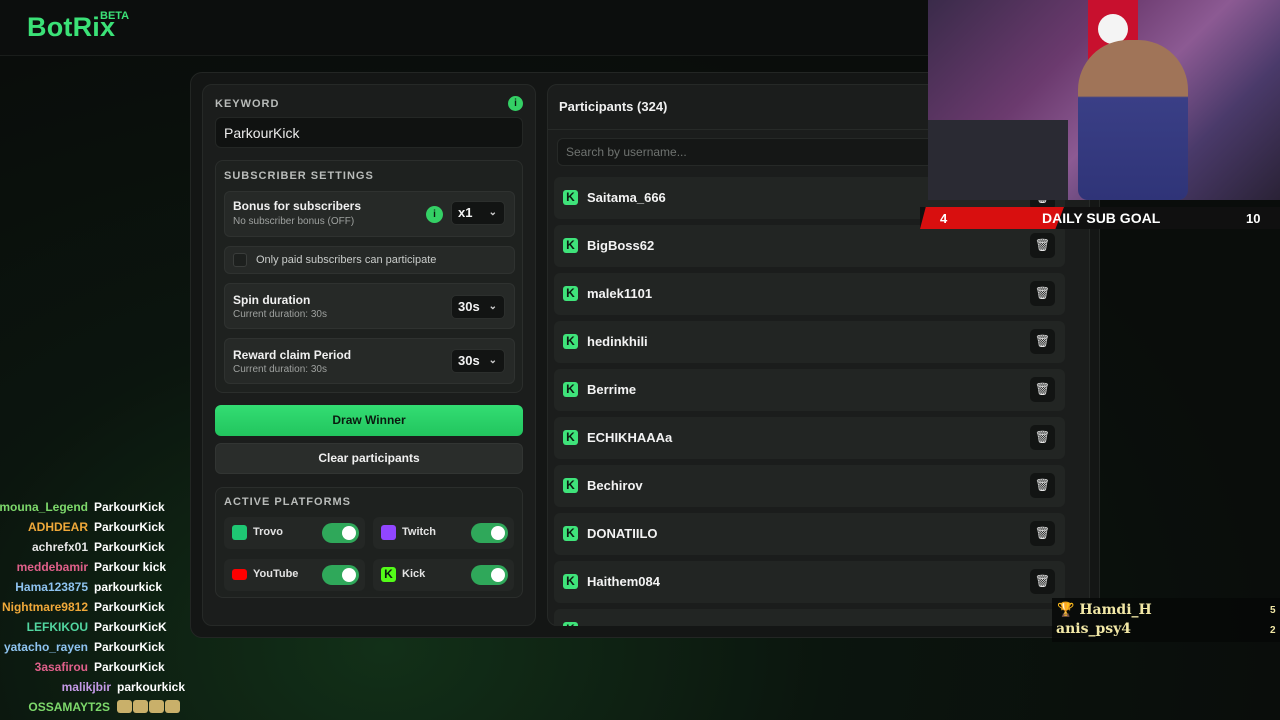 This screenshot has width=1280, height=720. What do you see at coordinates (419, 532) in the screenshot?
I see `platform-label: Twitch` at bounding box center [419, 532].